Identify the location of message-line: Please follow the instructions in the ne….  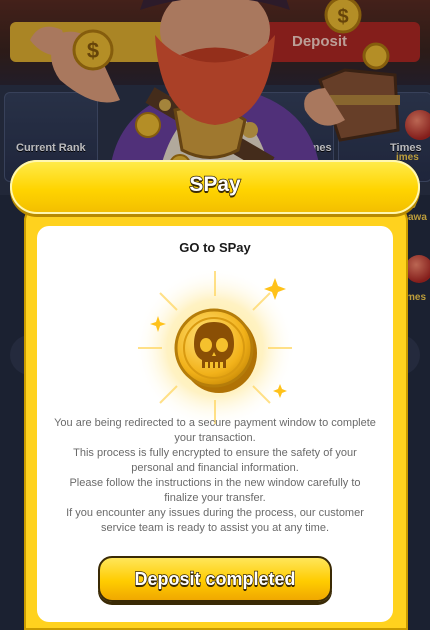
(215, 490).